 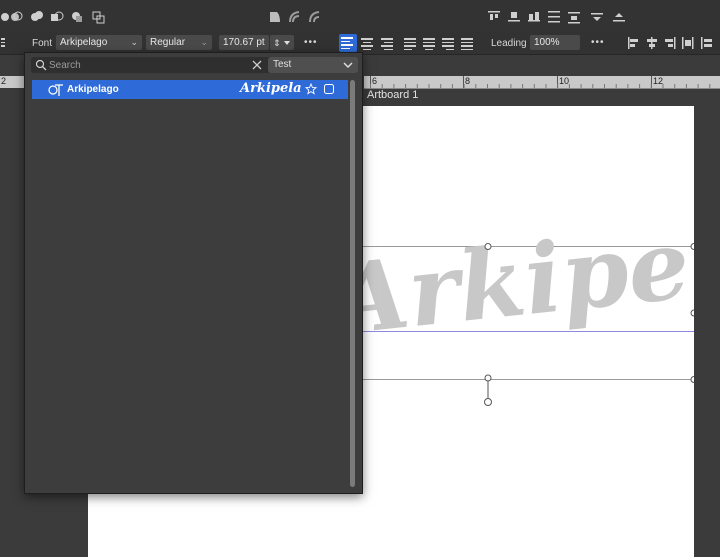 I want to click on arrange-forward-icon, so click(x=315, y=17).